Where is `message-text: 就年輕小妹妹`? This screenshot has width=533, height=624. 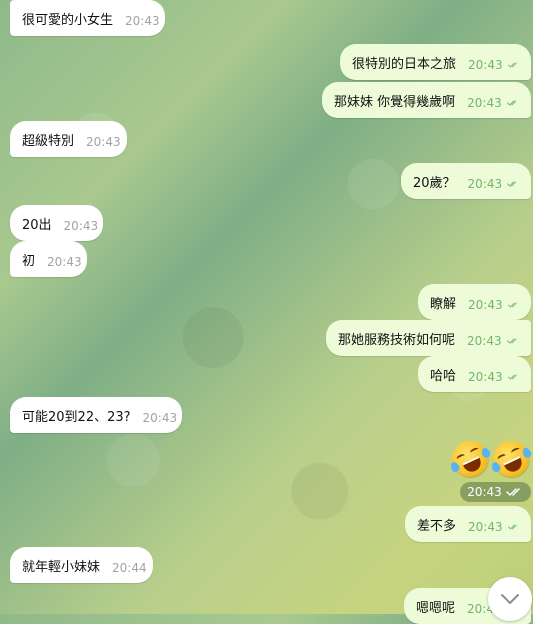 message-text: 就年輕小妹妹 is located at coordinates (61, 567).